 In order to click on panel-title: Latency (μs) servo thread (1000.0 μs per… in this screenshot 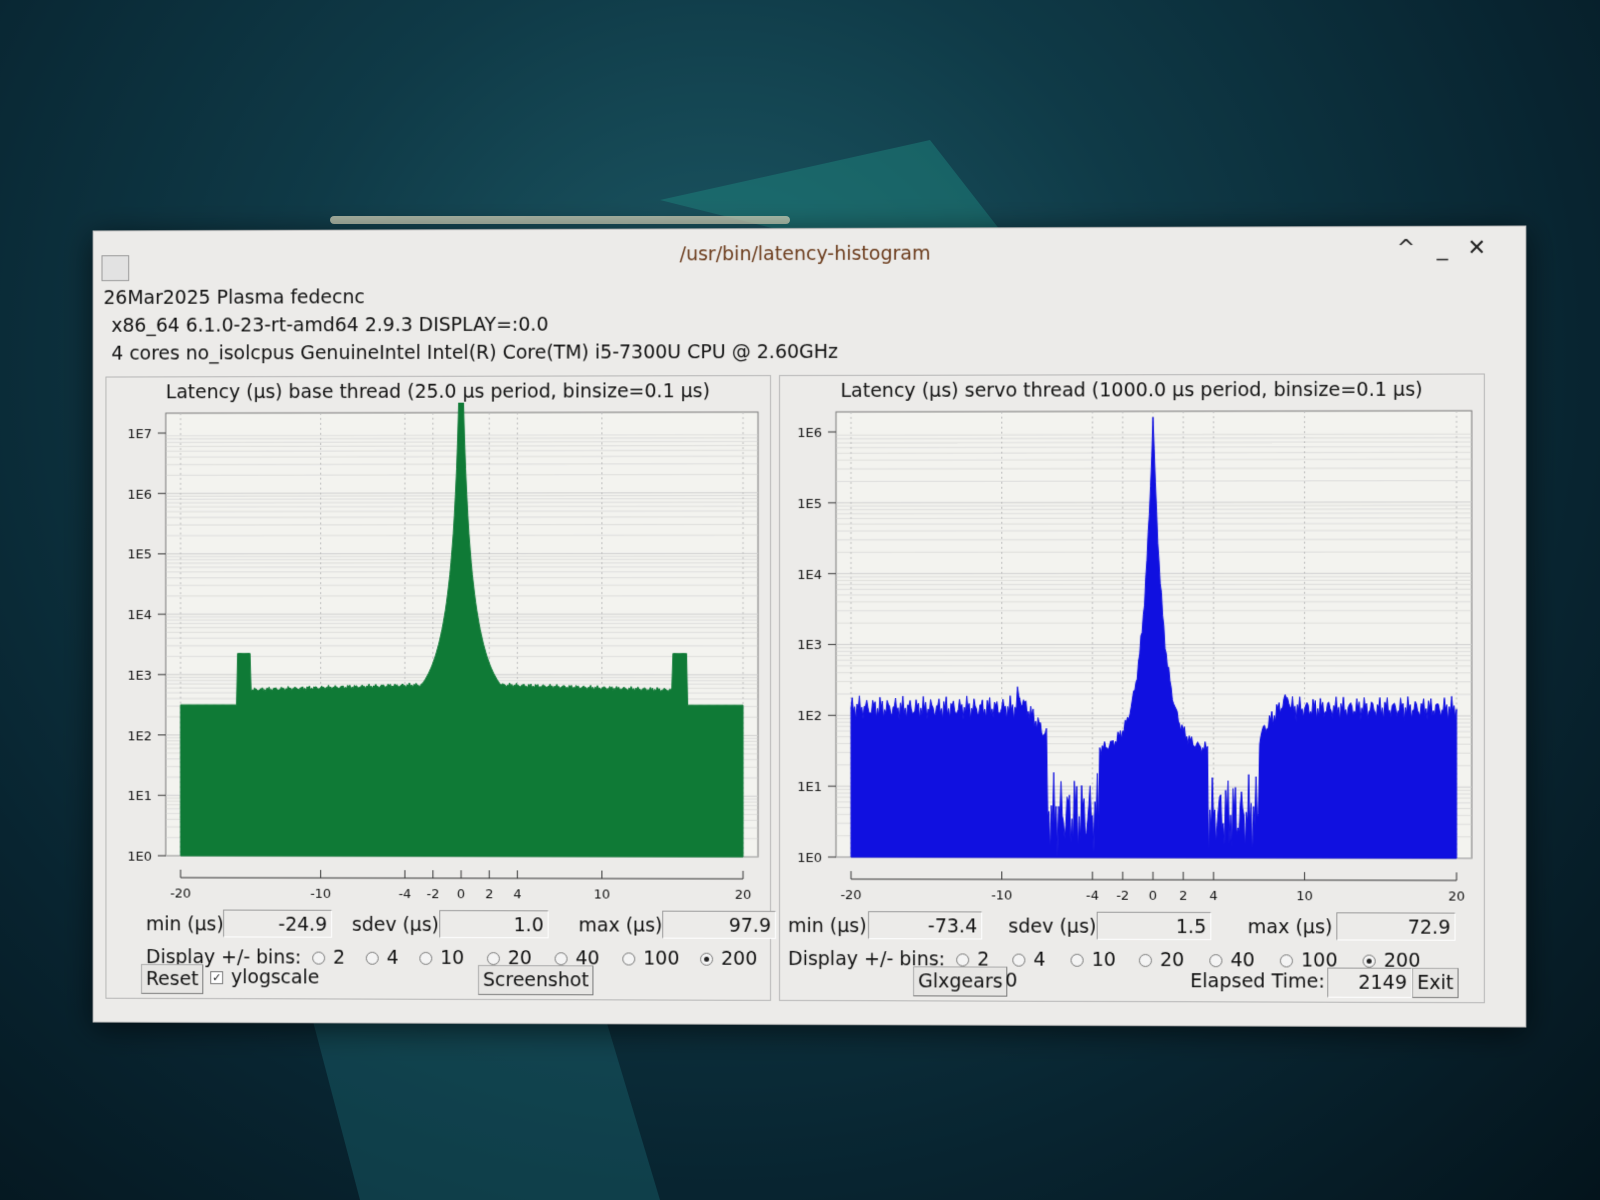, I will do `click(1131, 390)`.